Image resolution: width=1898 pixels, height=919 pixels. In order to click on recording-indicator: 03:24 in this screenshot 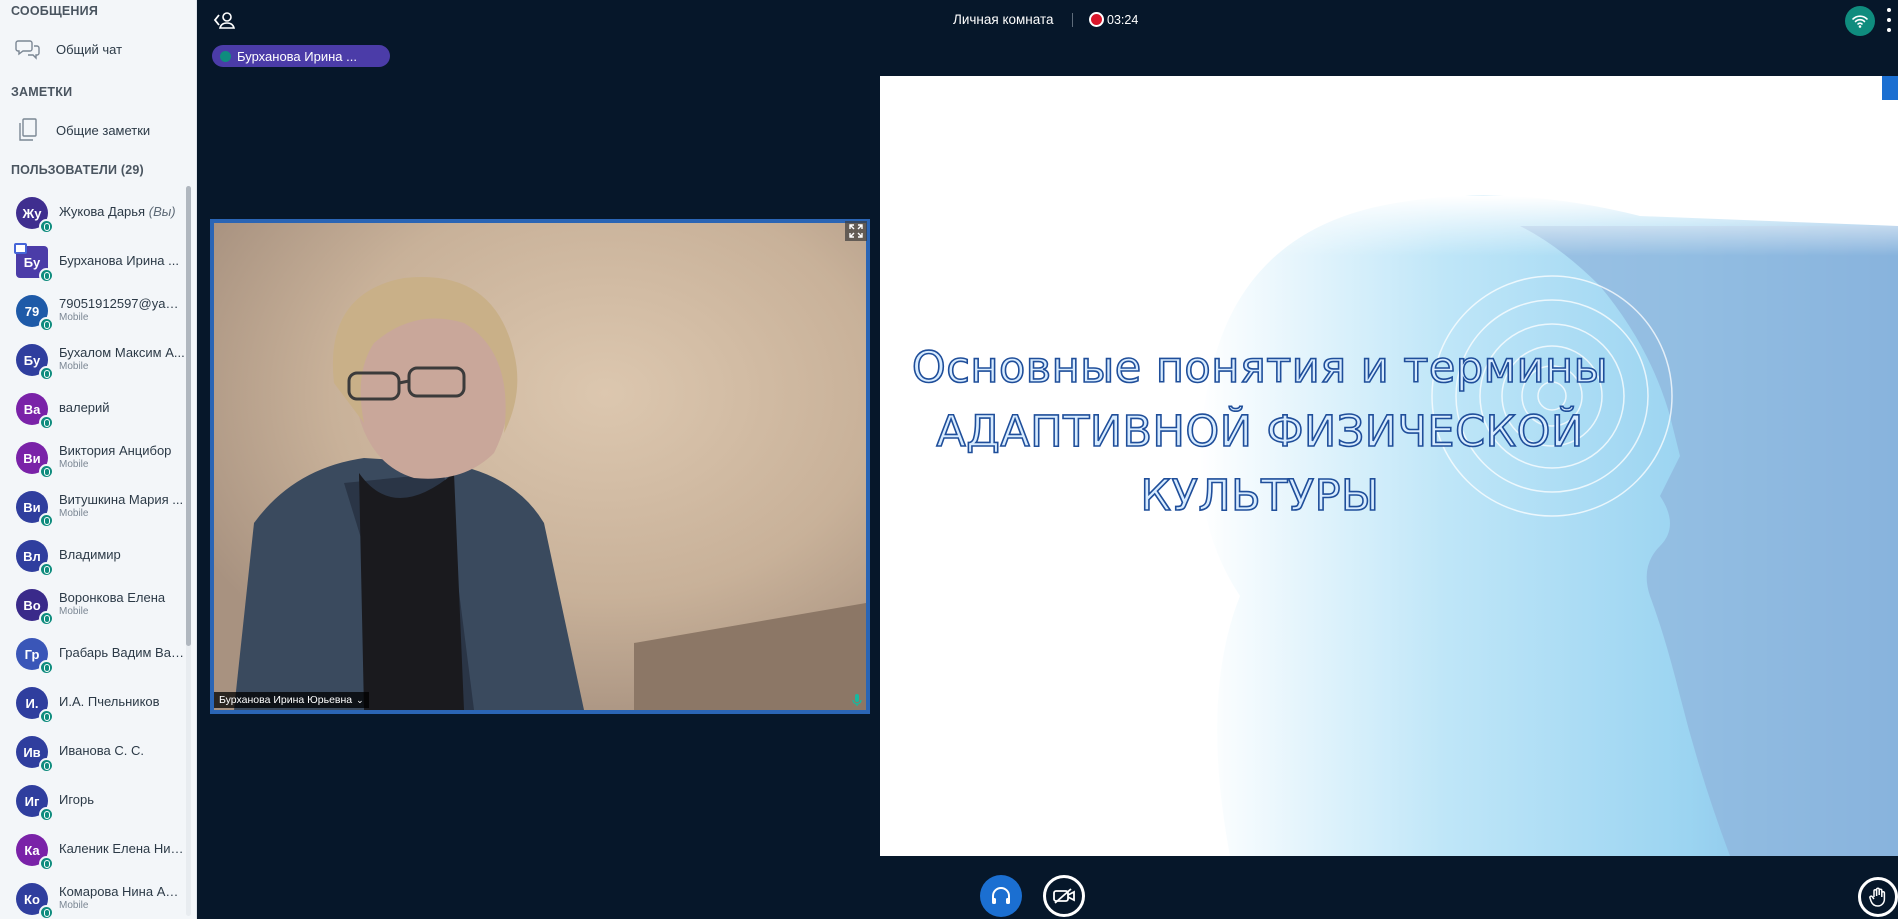, I will do `click(1113, 19)`.